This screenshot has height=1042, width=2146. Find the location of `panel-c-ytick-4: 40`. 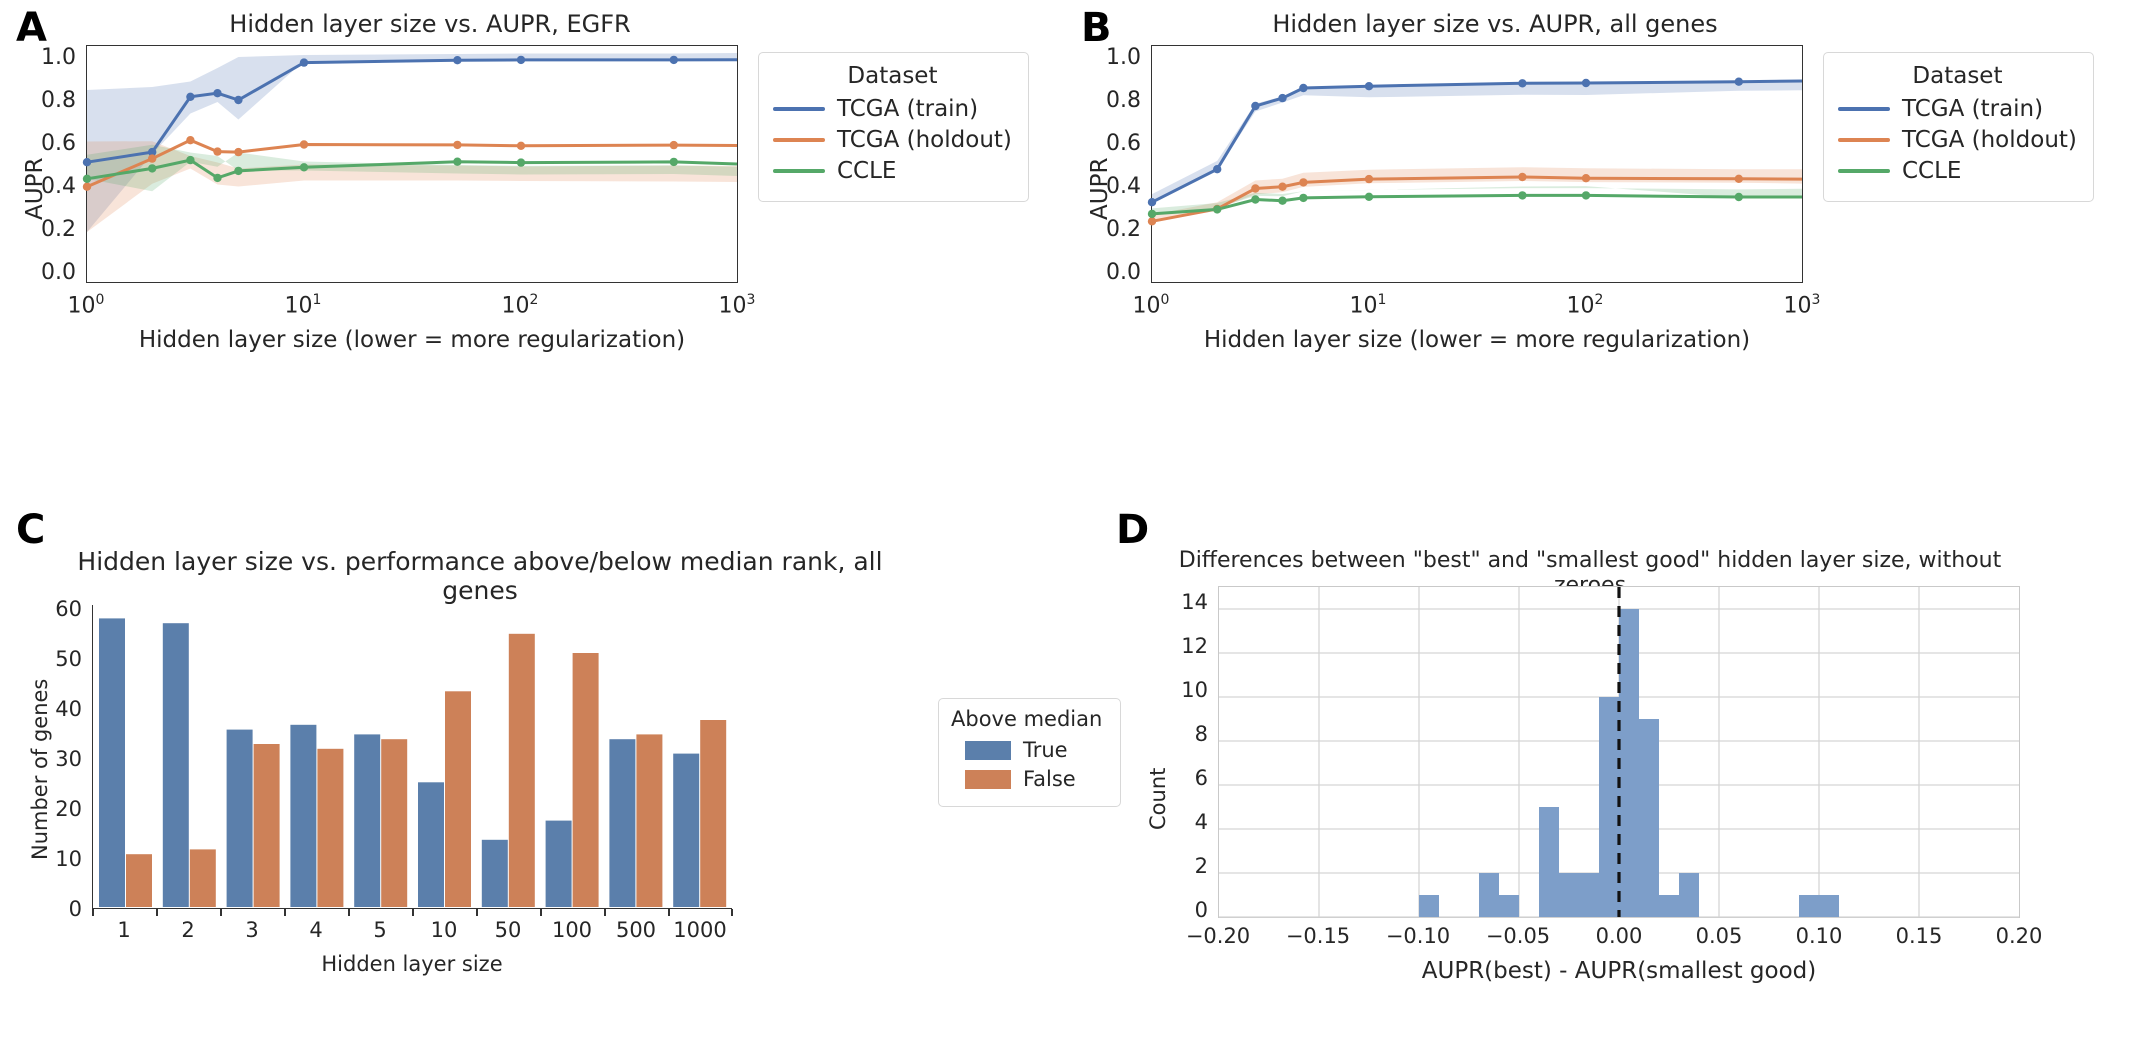

panel-c-ytick-4: 40 is located at coordinates (68, 709).